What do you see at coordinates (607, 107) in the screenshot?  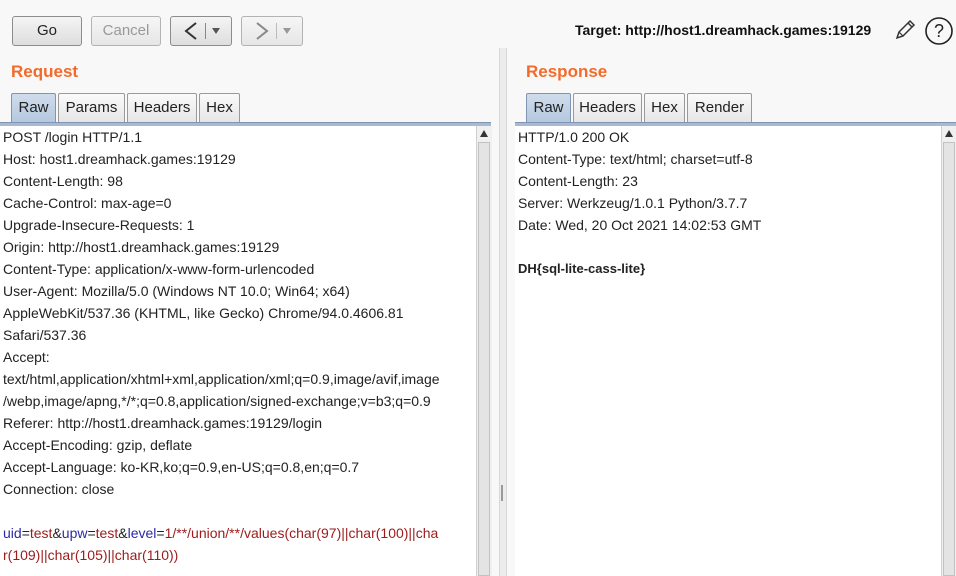 I see `tab-response-headers: Headers` at bounding box center [607, 107].